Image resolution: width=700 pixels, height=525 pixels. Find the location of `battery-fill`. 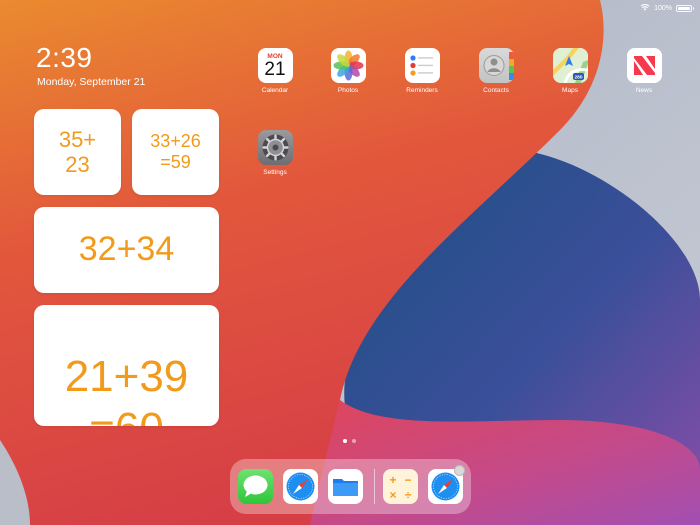

battery-fill is located at coordinates (684, 8).